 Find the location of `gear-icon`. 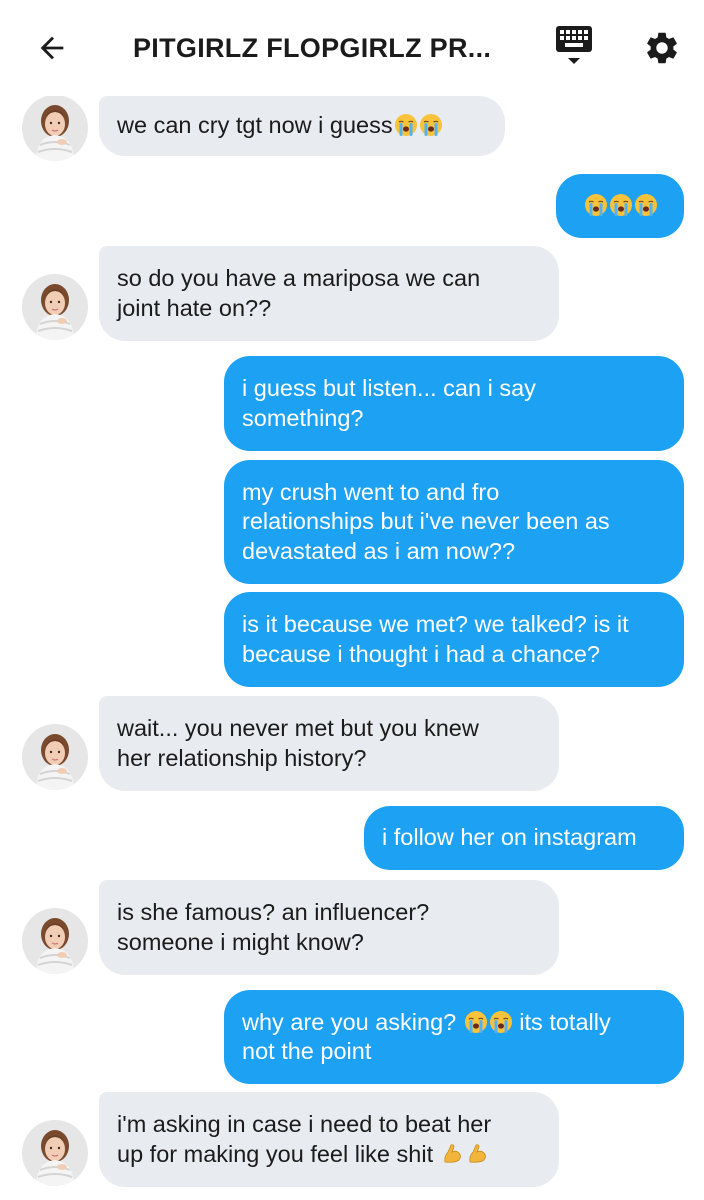

gear-icon is located at coordinates (662, 48).